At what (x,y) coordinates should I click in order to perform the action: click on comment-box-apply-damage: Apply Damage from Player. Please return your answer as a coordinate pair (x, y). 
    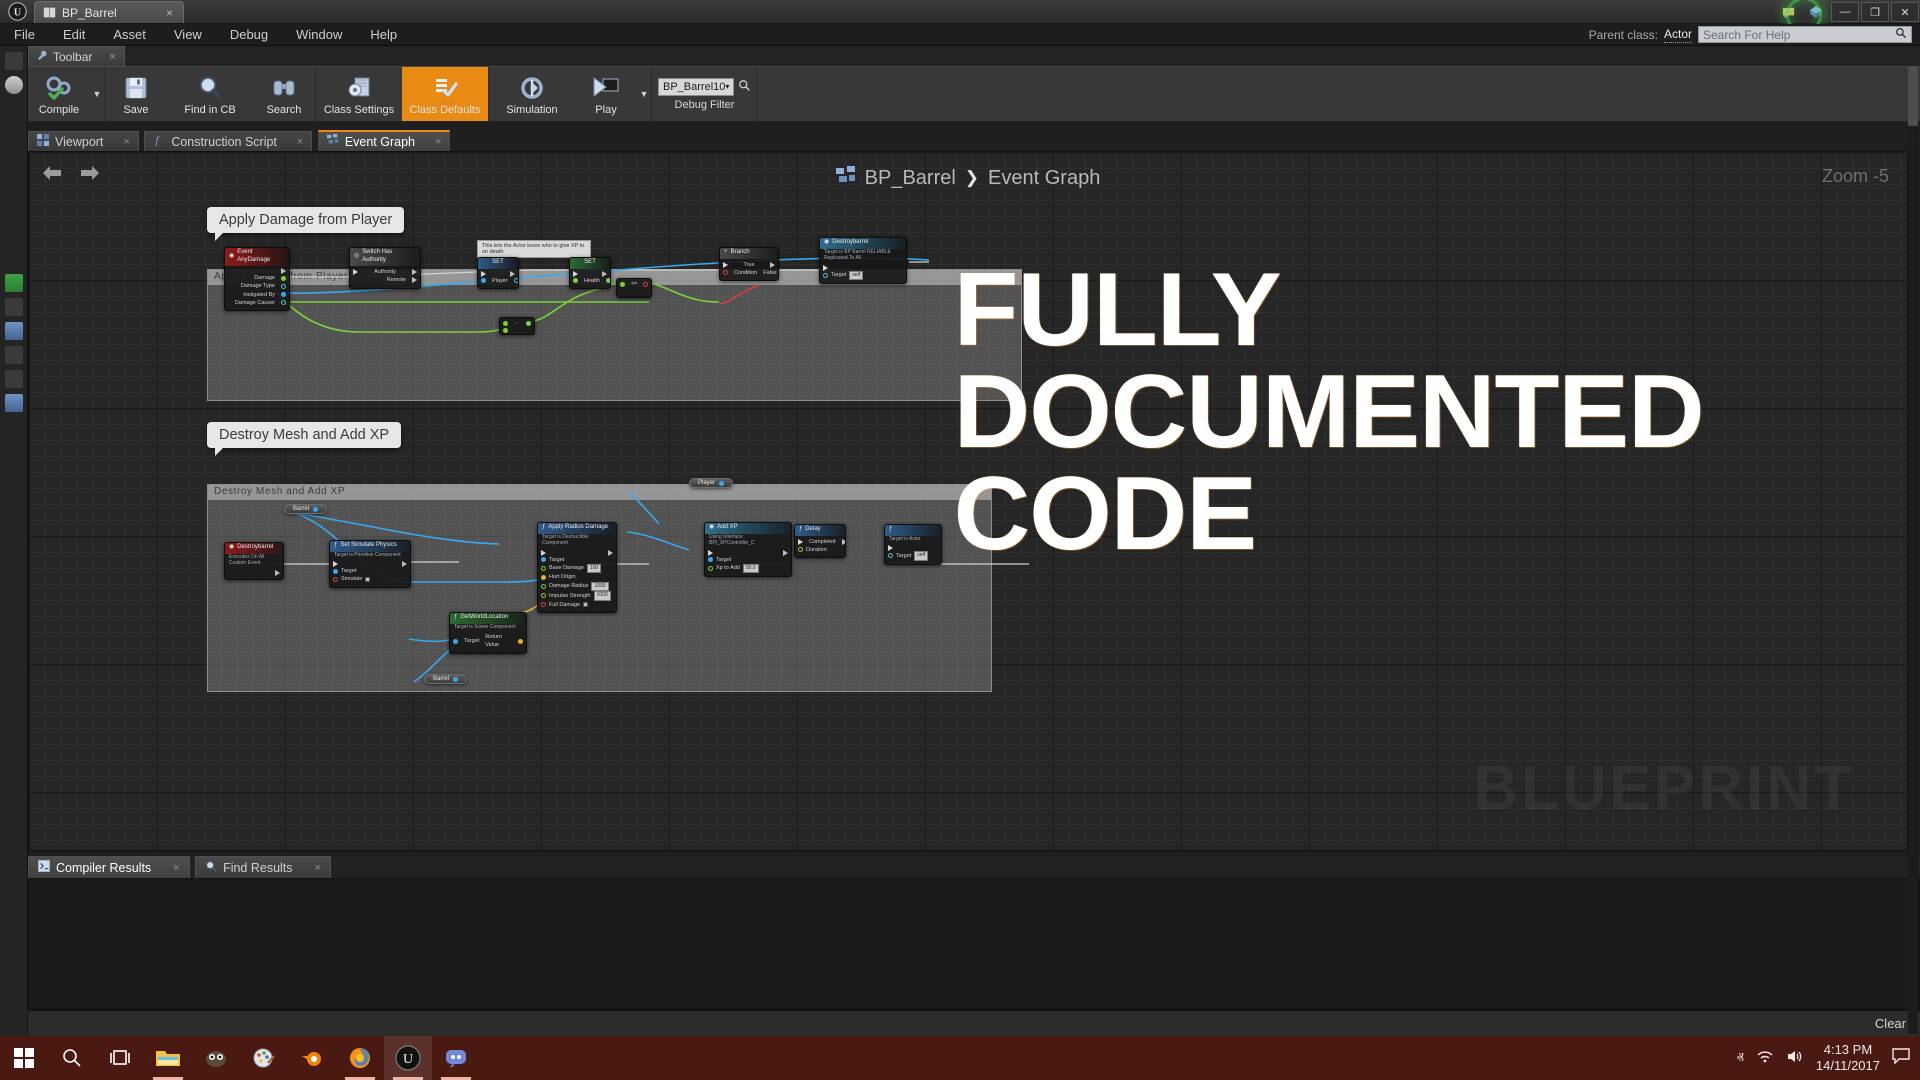
    Looking at the image, I should click on (614, 335).